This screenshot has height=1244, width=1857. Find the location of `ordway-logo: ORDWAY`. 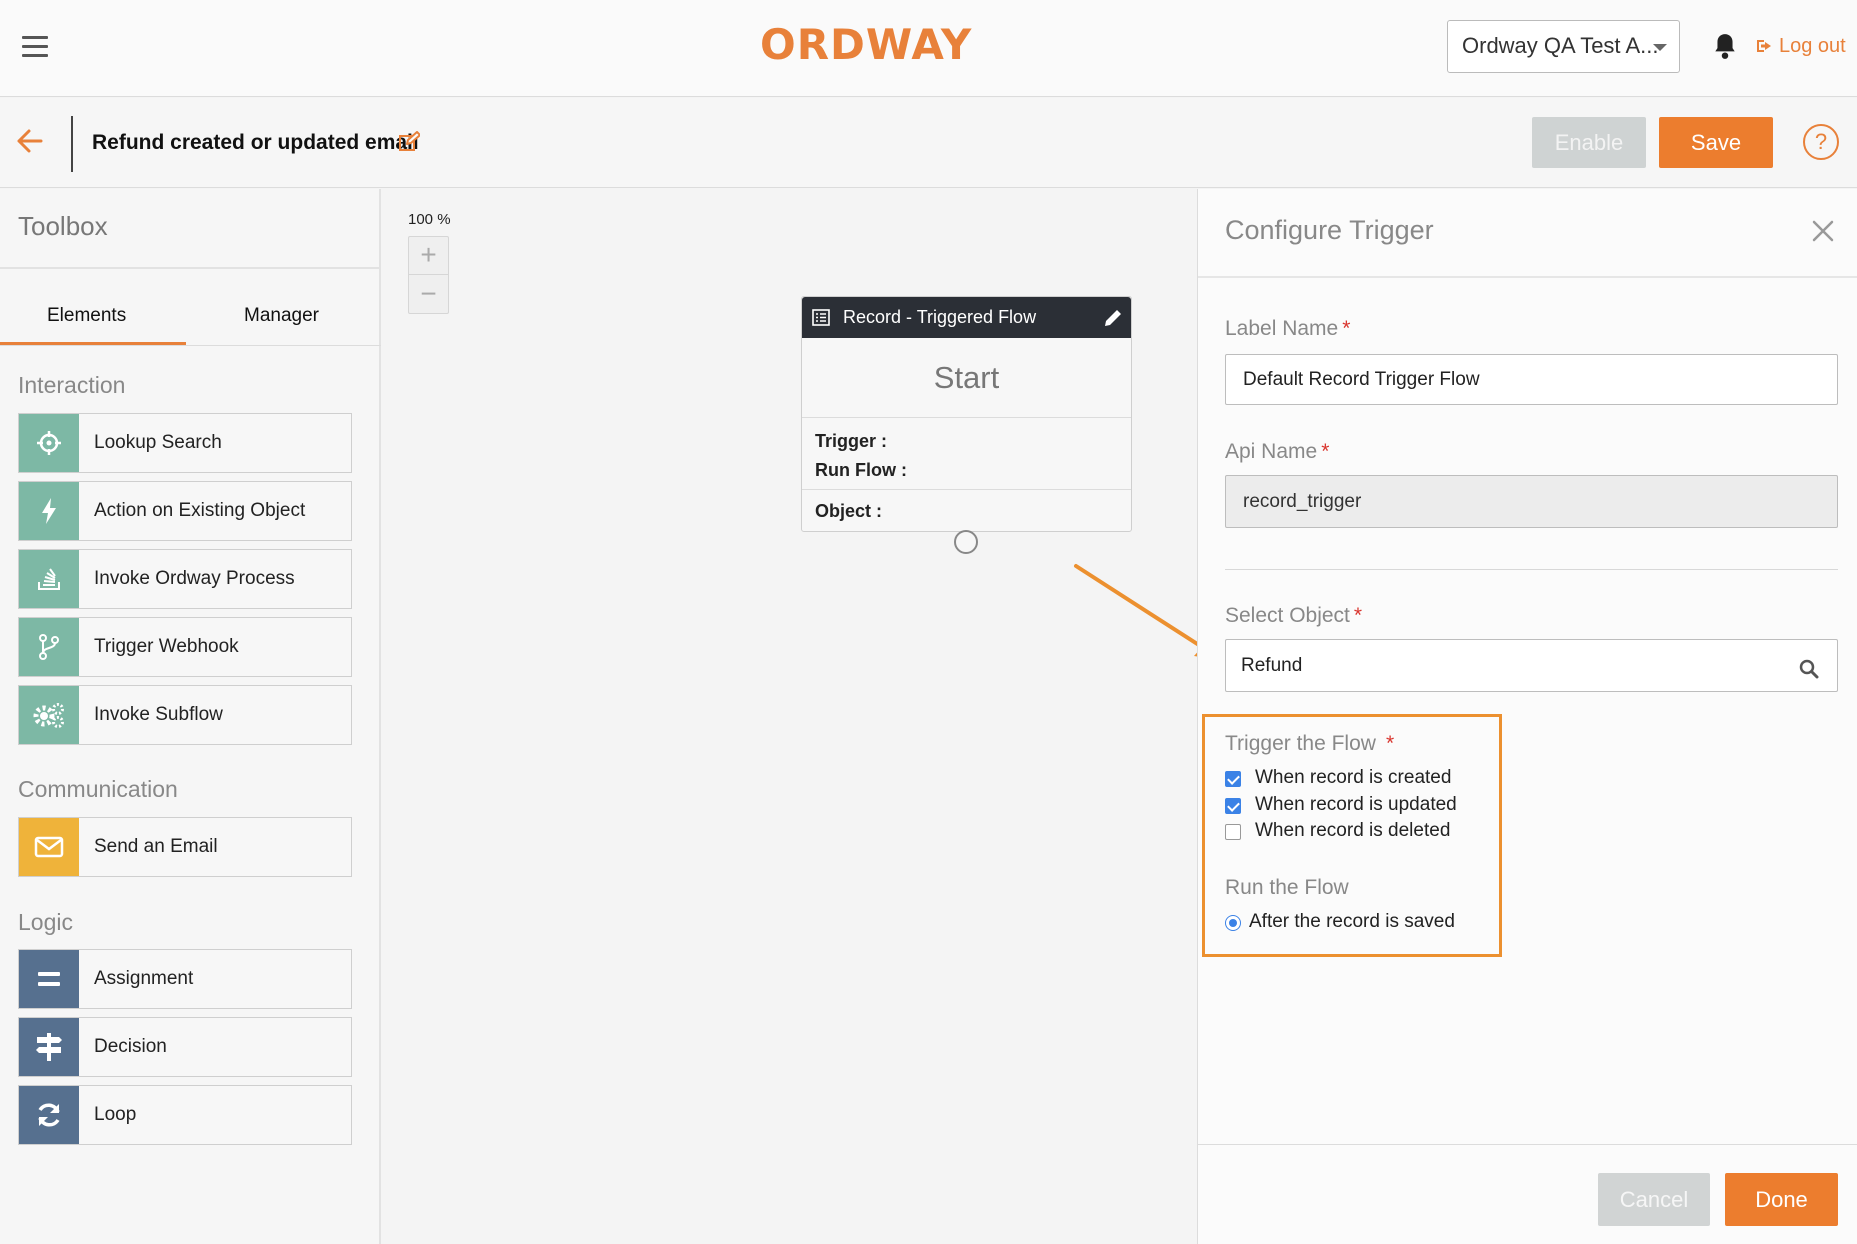

ordway-logo: ORDWAY is located at coordinates (866, 44).